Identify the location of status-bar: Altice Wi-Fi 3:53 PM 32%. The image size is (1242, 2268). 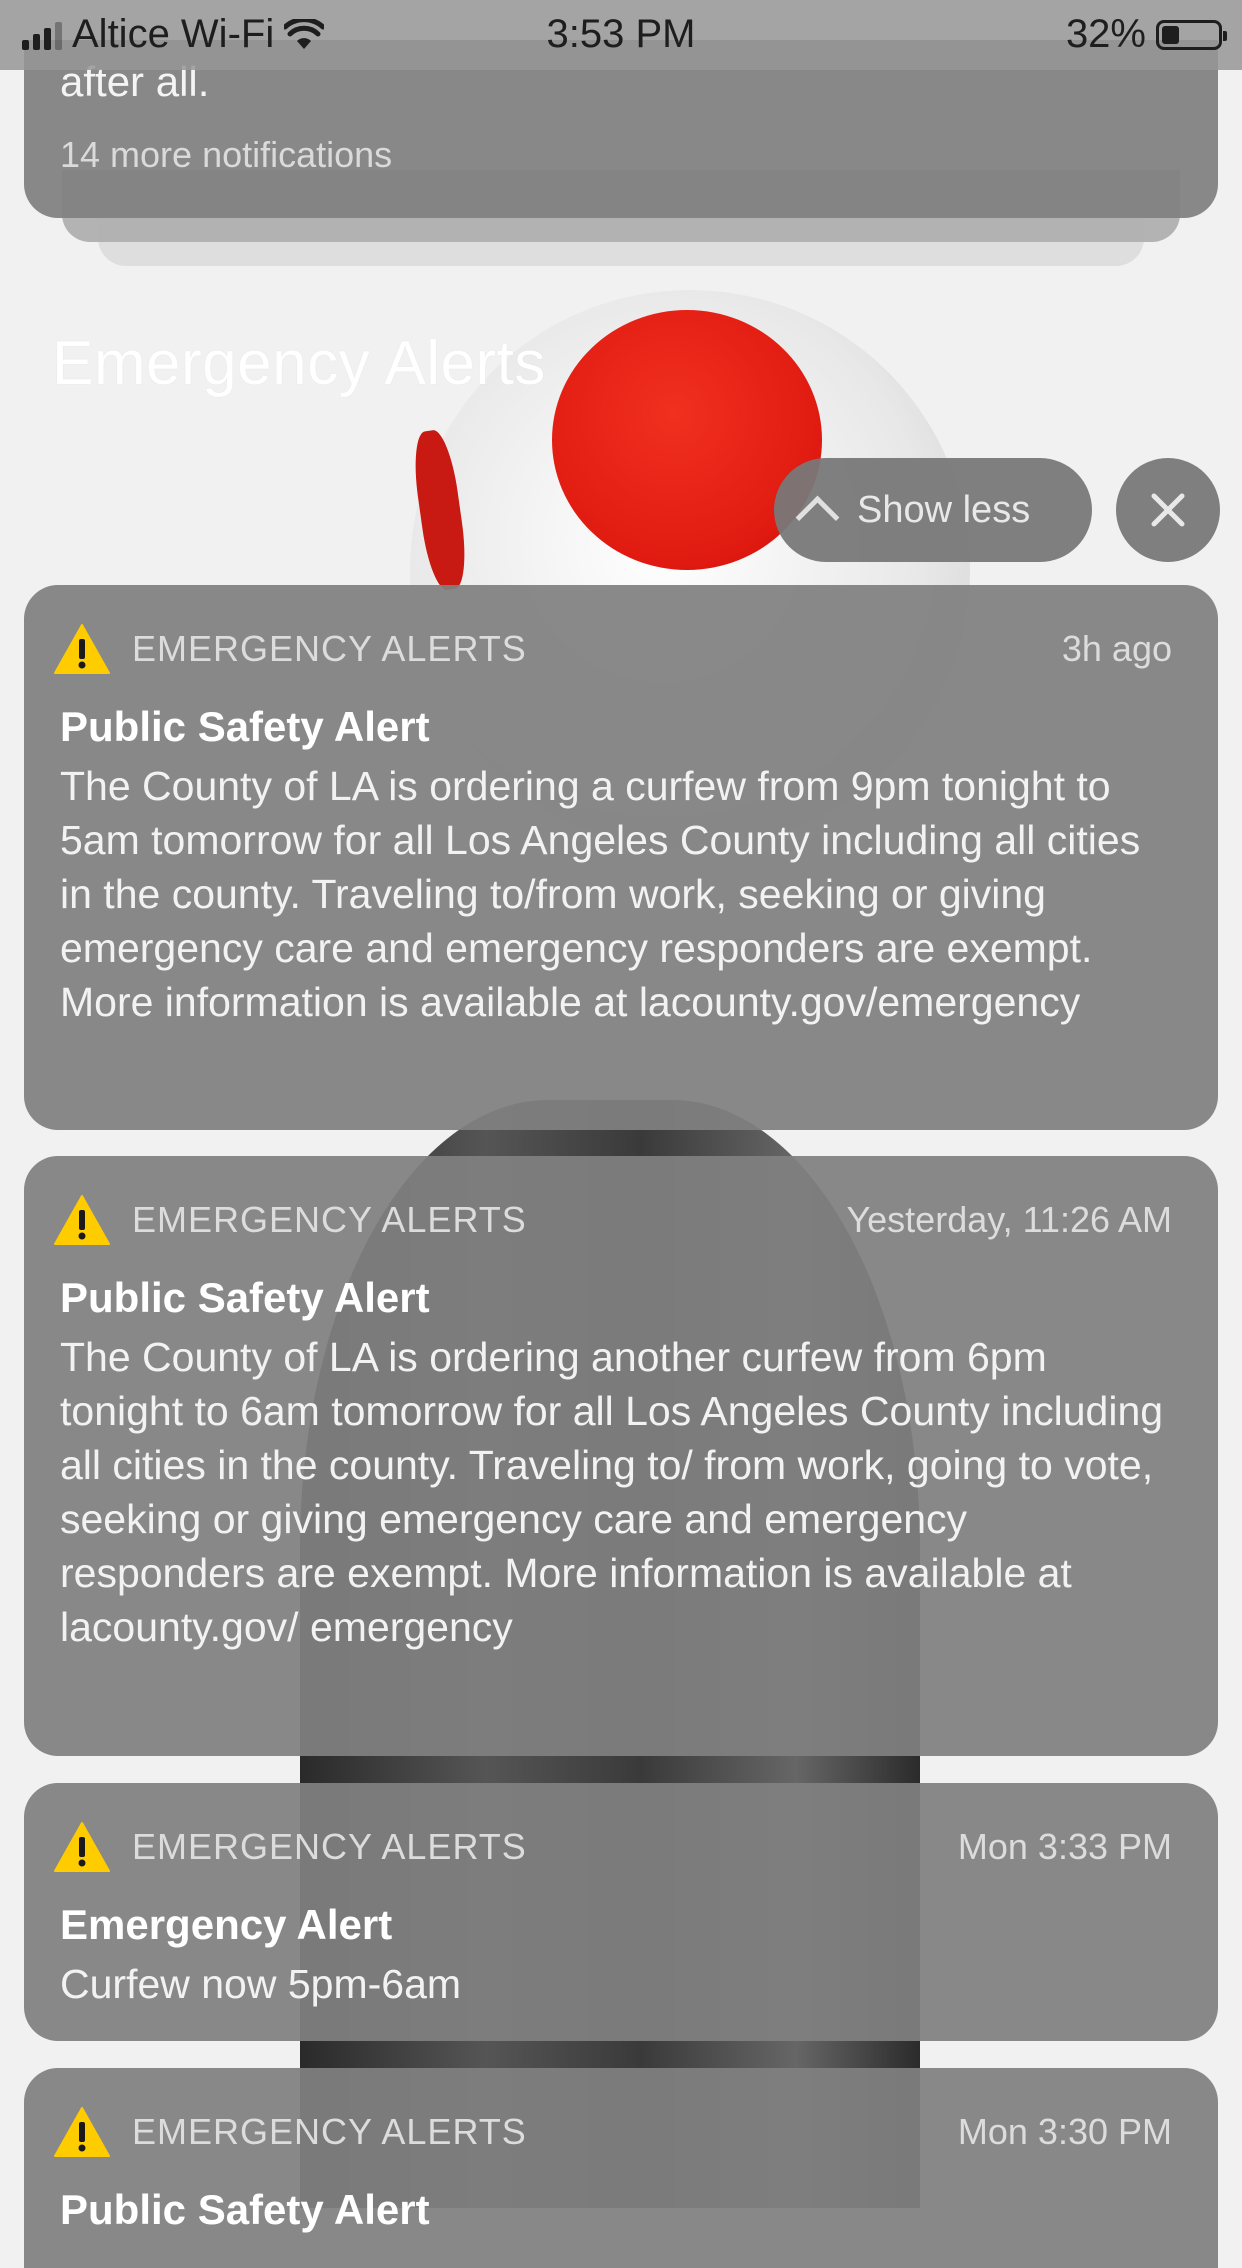
(621, 35).